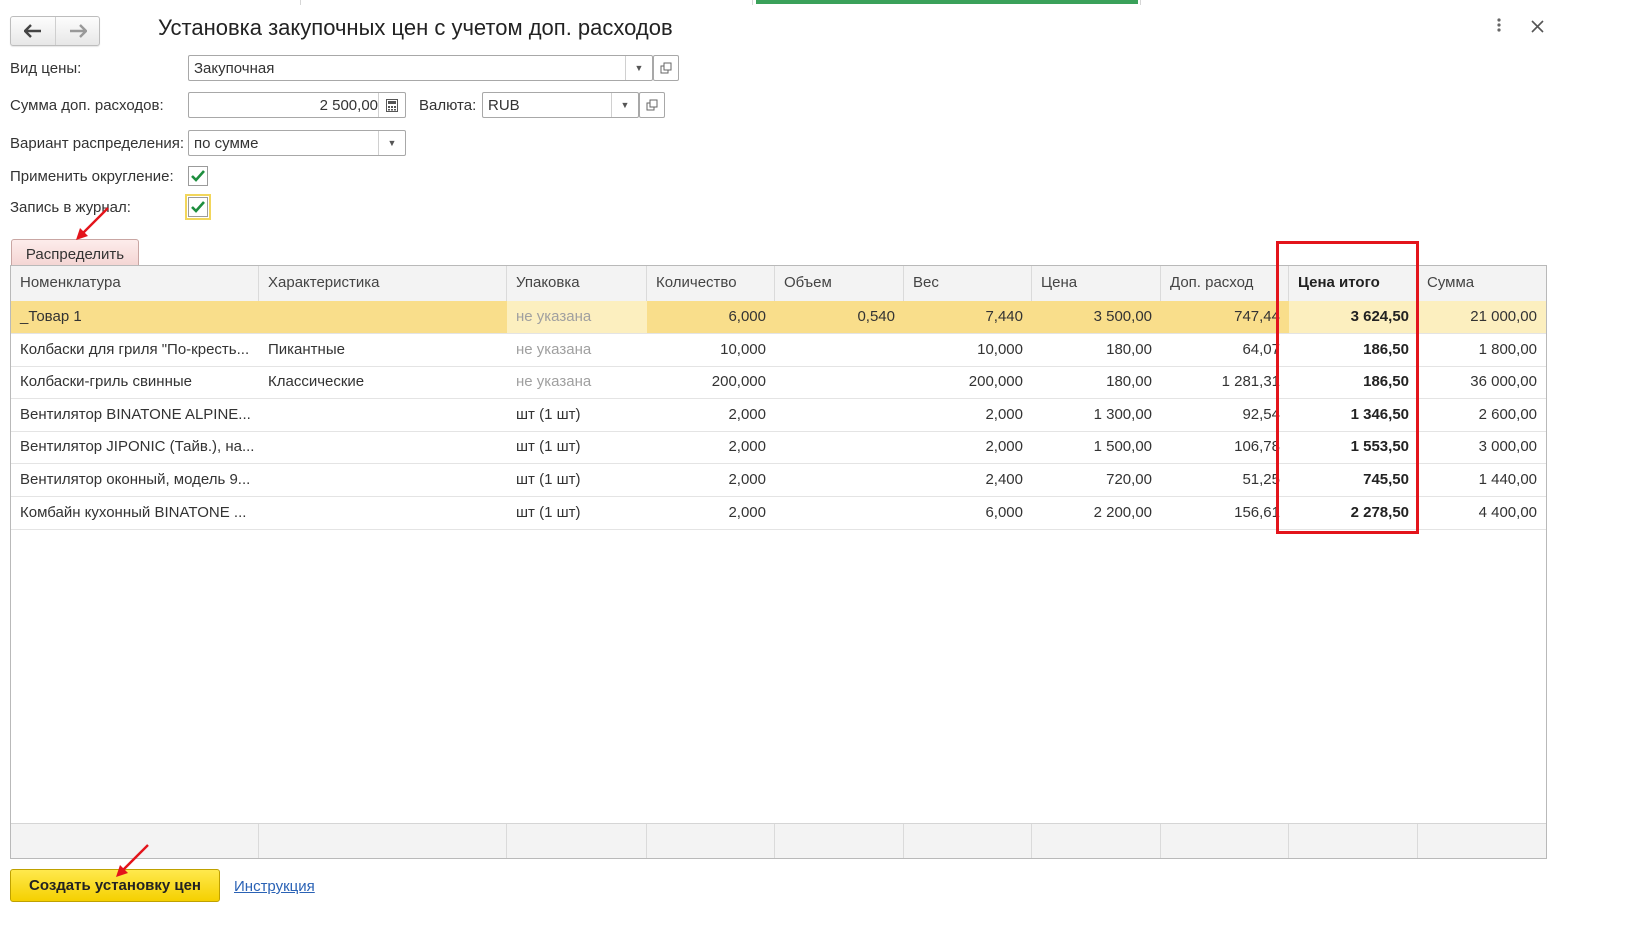  I want to click on column-header-volume: Объем, so click(839, 283).